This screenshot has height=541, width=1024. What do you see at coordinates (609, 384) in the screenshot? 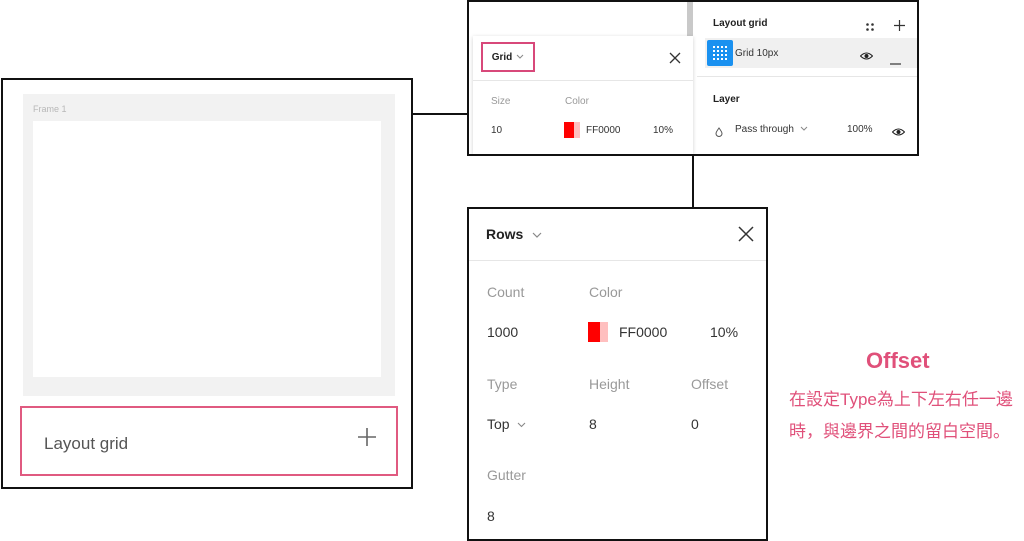
I see `height-label: Height` at bounding box center [609, 384].